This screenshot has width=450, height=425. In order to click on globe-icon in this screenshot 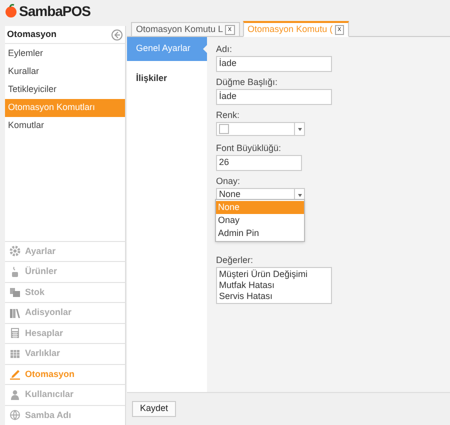, I will do `click(15, 415)`.